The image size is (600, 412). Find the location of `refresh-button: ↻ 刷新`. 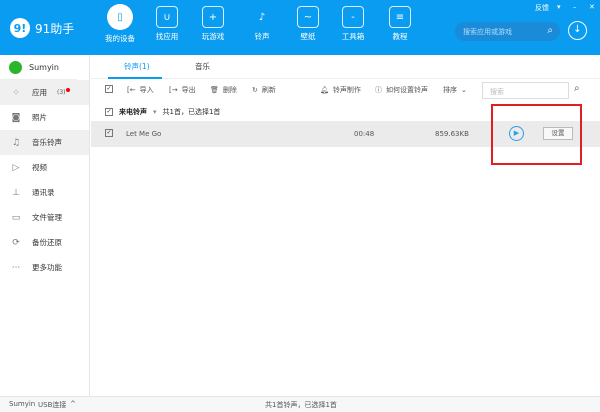

refresh-button: ↻ 刷新 is located at coordinates (264, 90).